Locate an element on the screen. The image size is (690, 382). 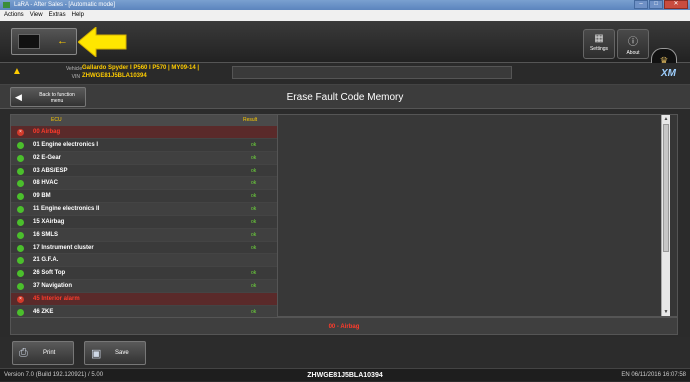
minimize-button: – is located at coordinates (641, 4).